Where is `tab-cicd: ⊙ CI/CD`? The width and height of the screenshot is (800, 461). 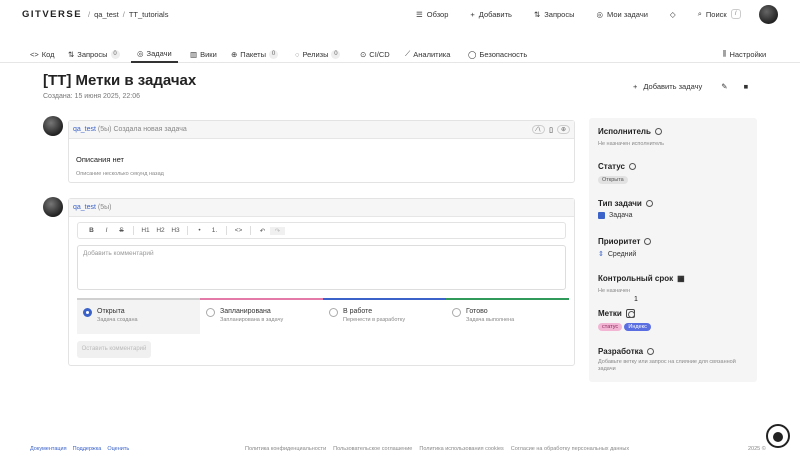 tab-cicd: ⊙ CI/CD is located at coordinates (375, 54).